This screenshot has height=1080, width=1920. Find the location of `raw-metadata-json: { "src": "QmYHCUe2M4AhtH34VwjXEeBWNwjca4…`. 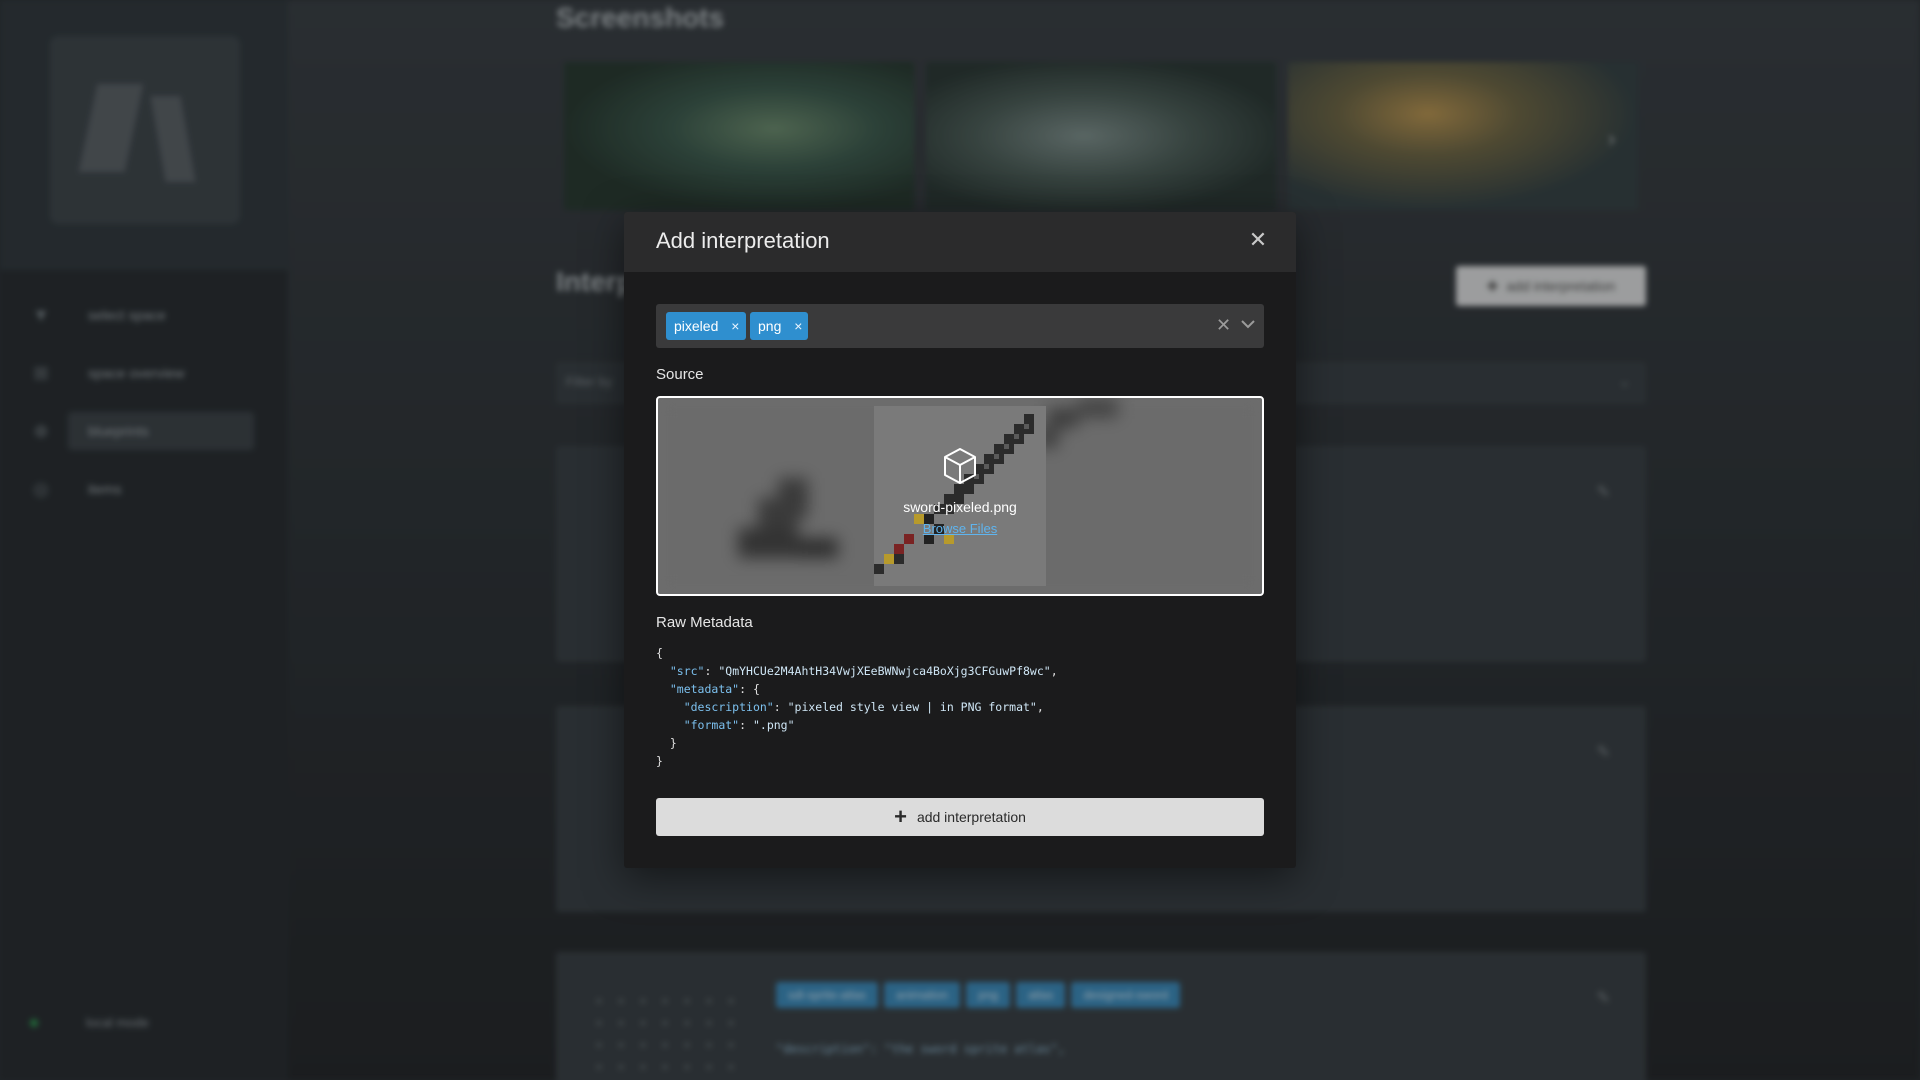

raw-metadata-json: { "src": "QmYHCUe2M4AhtH34VwjXEeBWNwjca4… is located at coordinates (857, 707).